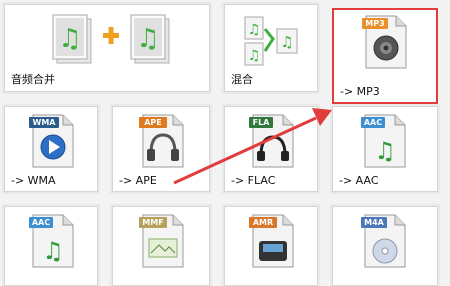 The height and width of the screenshot is (286, 450). I want to click on tile-to-aac: ♫ AAC -> AAC, so click(385, 149).